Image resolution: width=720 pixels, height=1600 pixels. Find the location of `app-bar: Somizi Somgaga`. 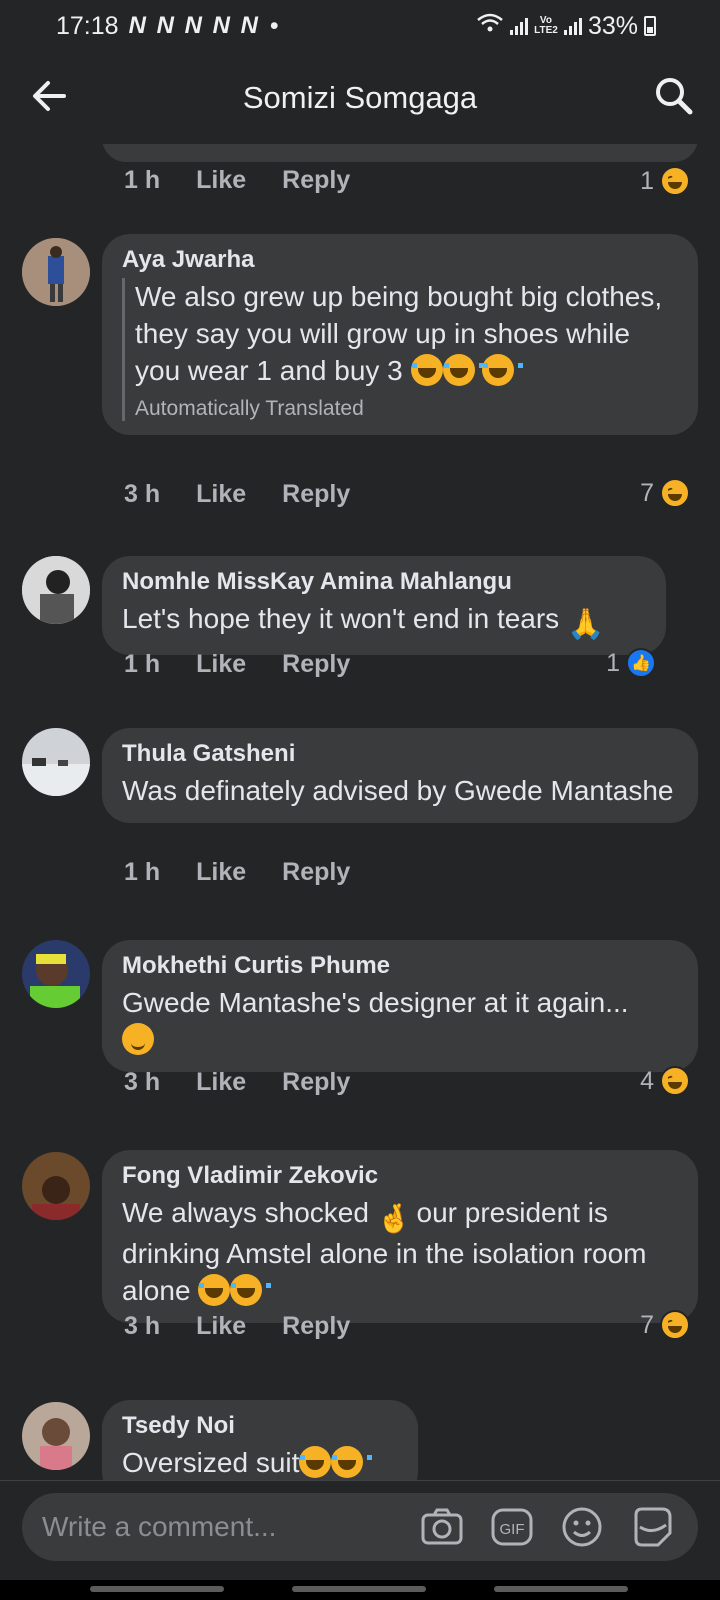

app-bar: Somizi Somgaga is located at coordinates (360, 98).